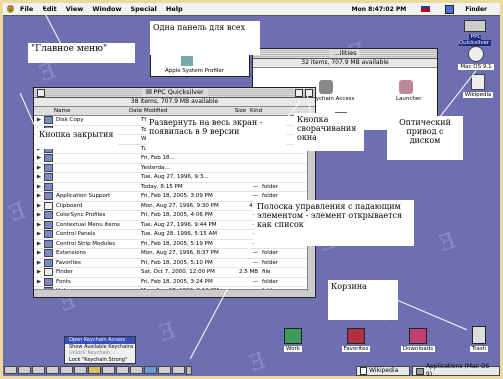 Image resolution: width=503 pixels, height=379 pixels. Describe the element at coordinates (10, 9) in the screenshot. I see `apple-menu-icon` at that location.